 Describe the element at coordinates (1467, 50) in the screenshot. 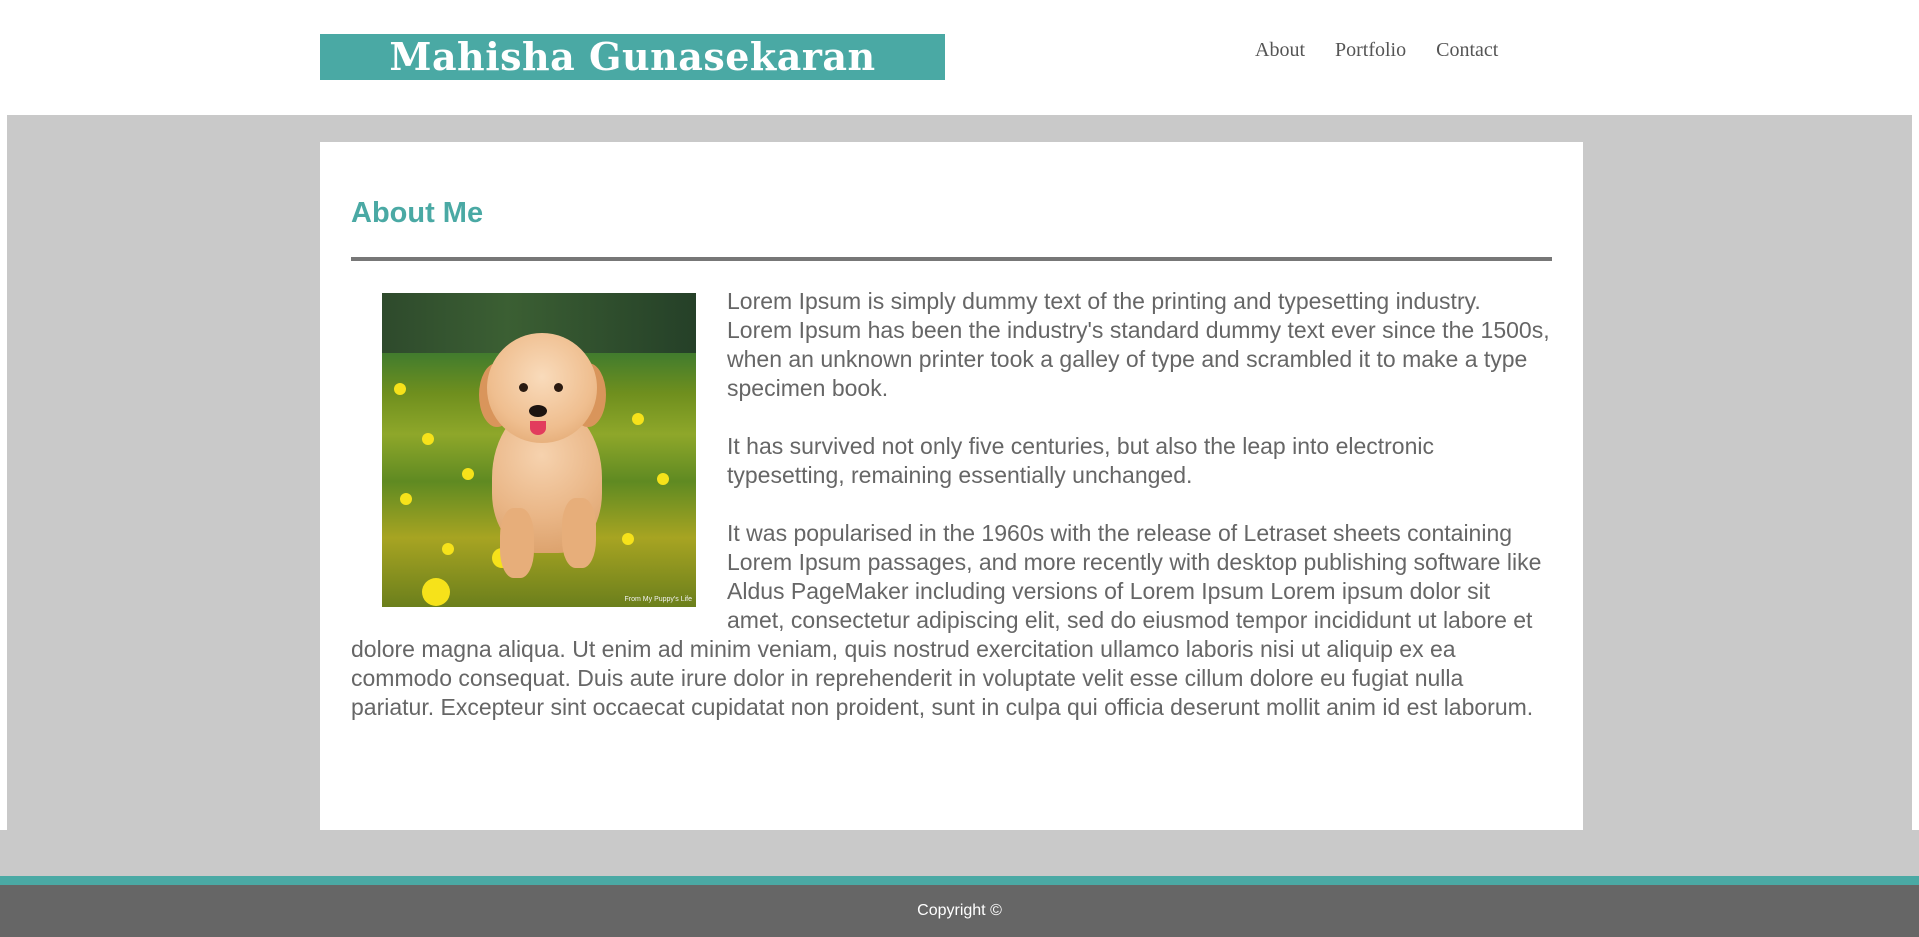

I see `nav-link-contact: Contact` at that location.